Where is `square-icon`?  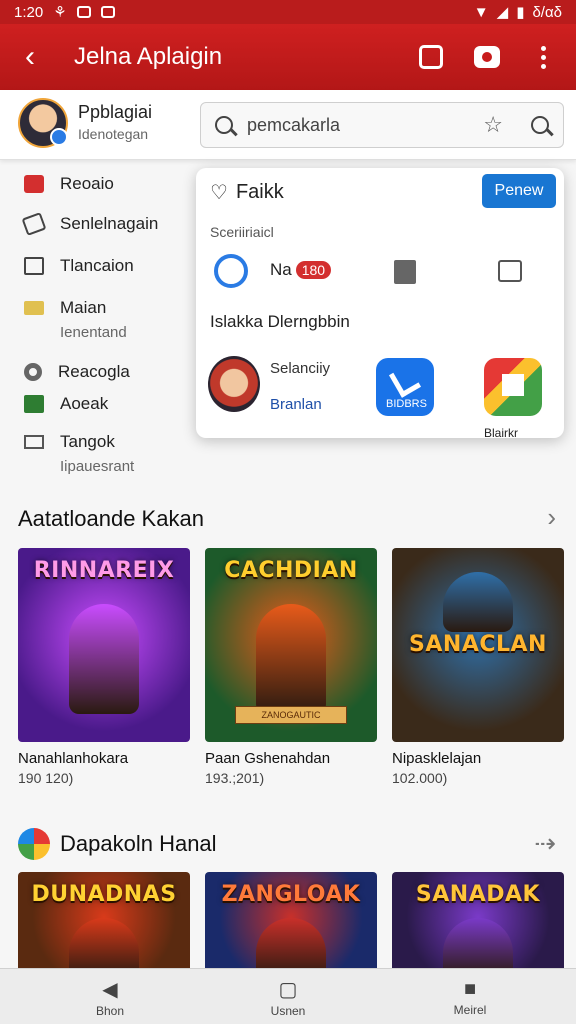 square-icon is located at coordinates (513, 385).